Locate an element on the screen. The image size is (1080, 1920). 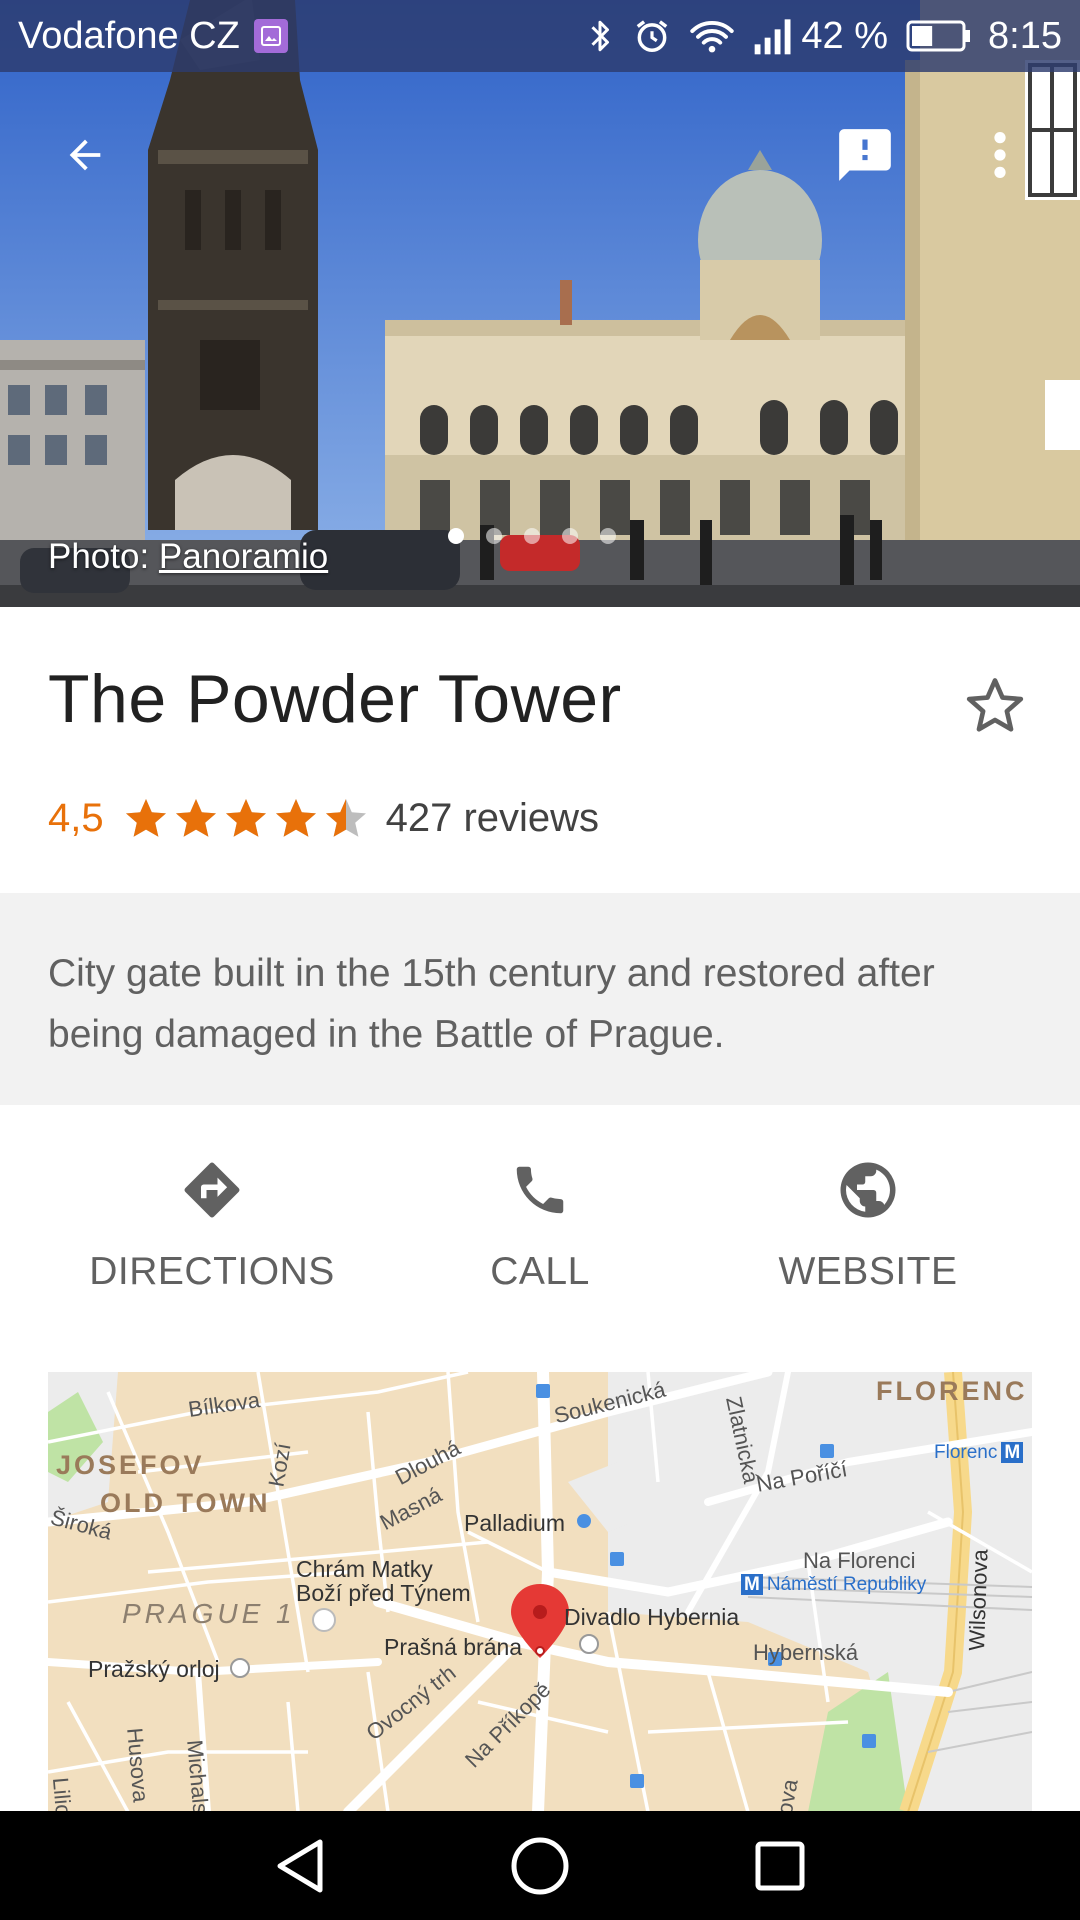
map-district-label: PRAGUE 1 is located at coordinates (209, 1613).